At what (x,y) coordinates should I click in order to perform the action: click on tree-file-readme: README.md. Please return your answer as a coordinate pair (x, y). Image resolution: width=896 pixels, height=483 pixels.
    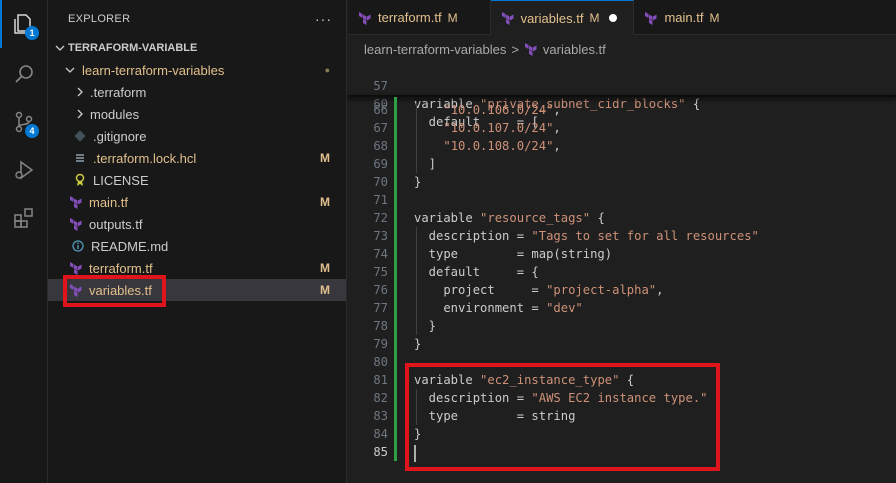
    Looking at the image, I should click on (197, 246).